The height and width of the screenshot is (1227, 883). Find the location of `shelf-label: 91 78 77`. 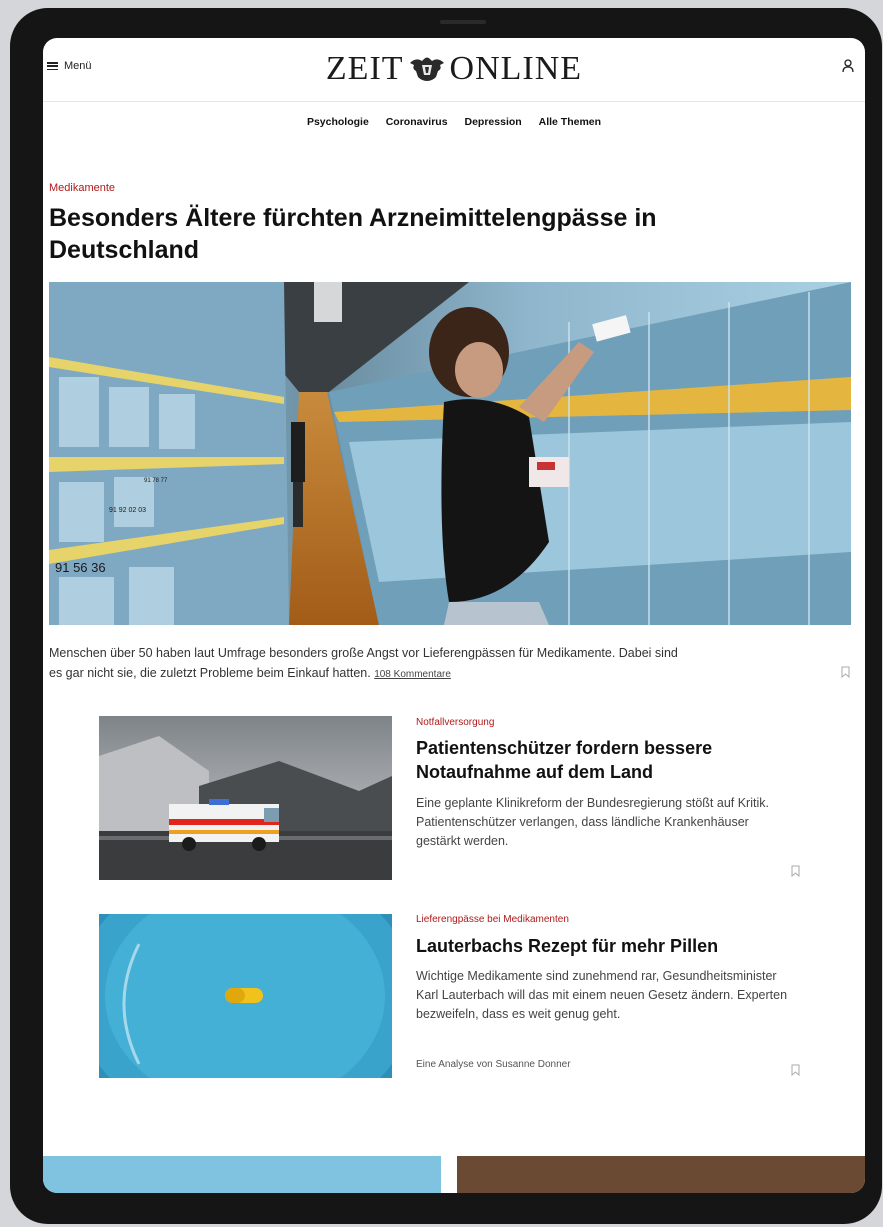

shelf-label: 91 78 77 is located at coordinates (156, 481).